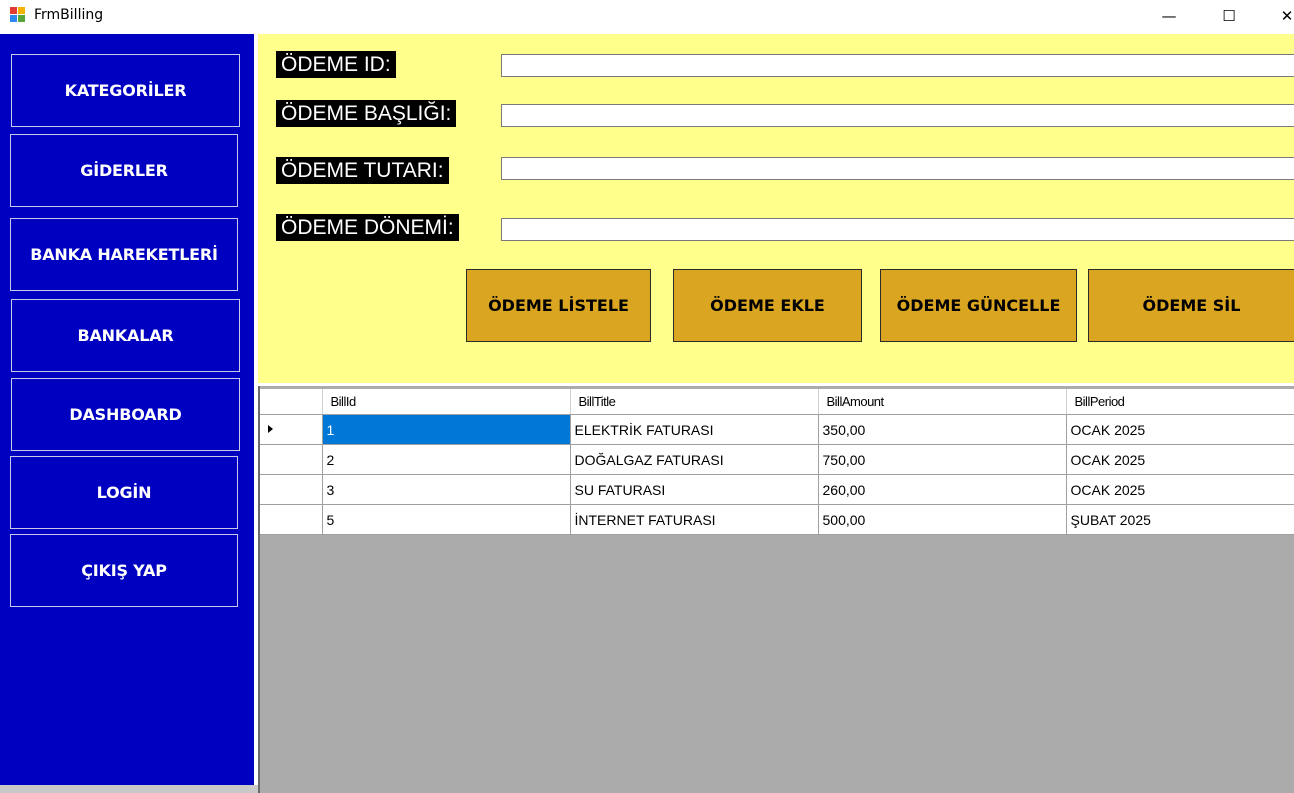 The height and width of the screenshot is (793, 1294). I want to click on cell-bill-title: SU FATURASI, so click(694, 489).